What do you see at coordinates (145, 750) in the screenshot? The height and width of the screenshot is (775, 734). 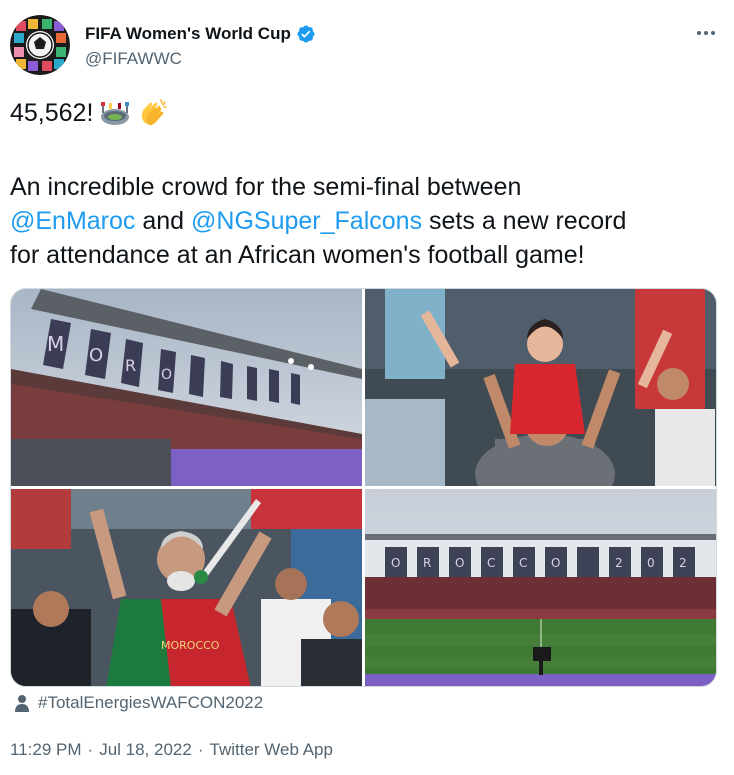 I see `tweet-date: Jul 18, 2022` at bounding box center [145, 750].